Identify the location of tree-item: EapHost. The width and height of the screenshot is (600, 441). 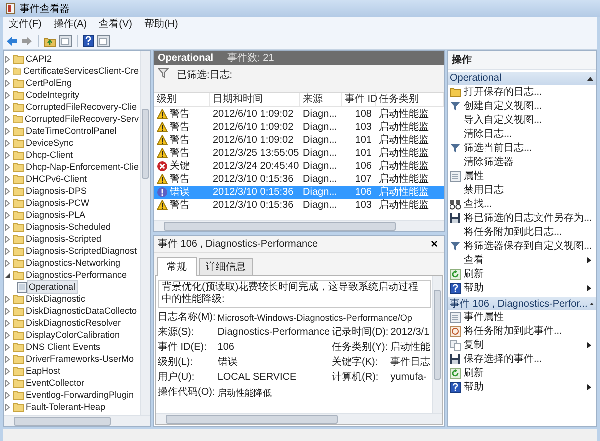
(43, 371).